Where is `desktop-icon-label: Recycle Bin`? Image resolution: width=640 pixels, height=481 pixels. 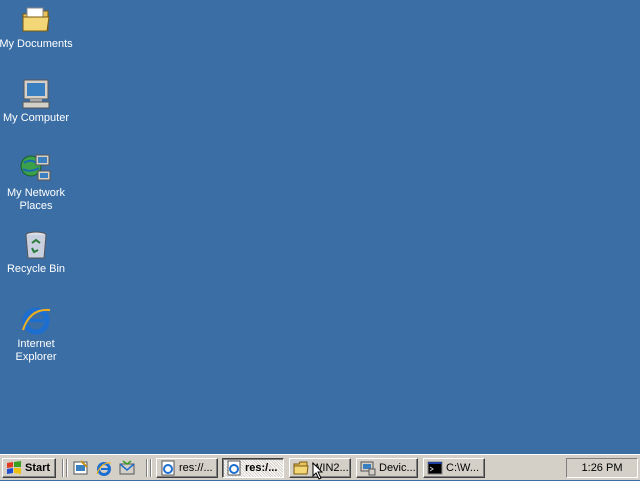
desktop-icon-label: Recycle Bin is located at coordinates (36, 269).